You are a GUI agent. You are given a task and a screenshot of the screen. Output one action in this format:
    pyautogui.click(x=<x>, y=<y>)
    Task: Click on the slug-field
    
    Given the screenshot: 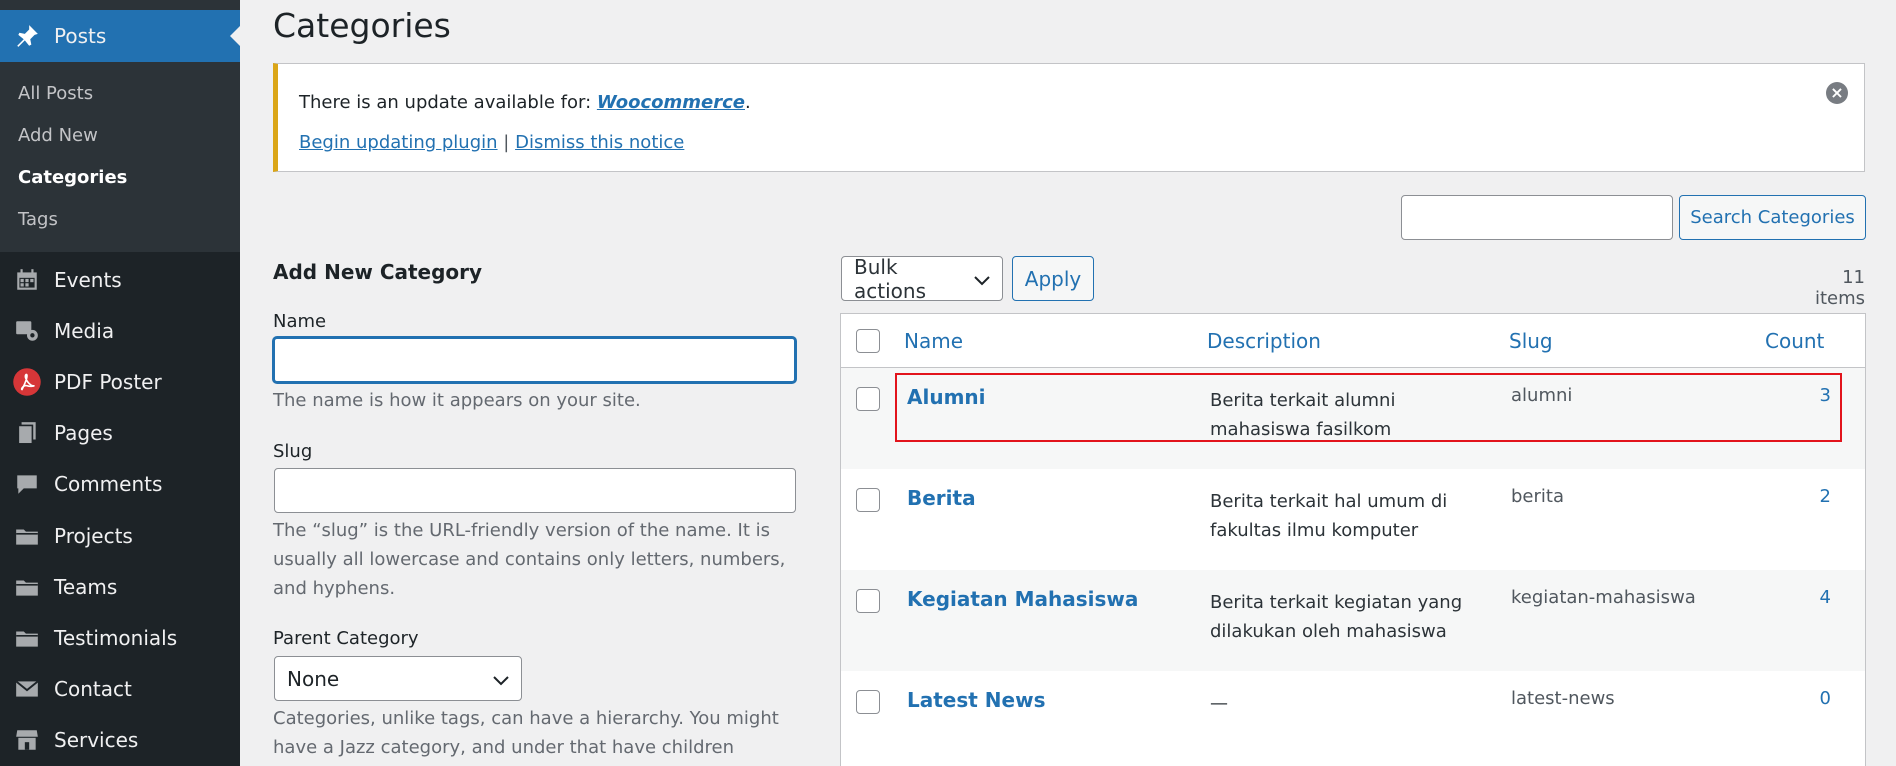 What is the action you would take?
    pyautogui.click(x=535, y=490)
    